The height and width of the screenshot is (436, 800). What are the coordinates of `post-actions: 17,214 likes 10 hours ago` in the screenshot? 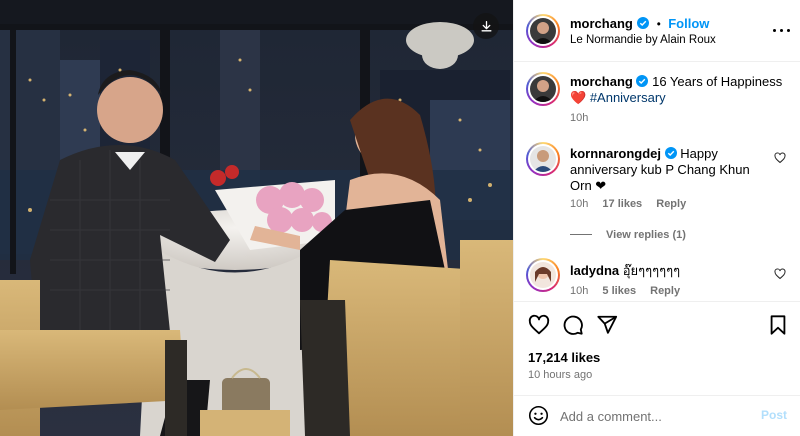 It's located at (657, 348).